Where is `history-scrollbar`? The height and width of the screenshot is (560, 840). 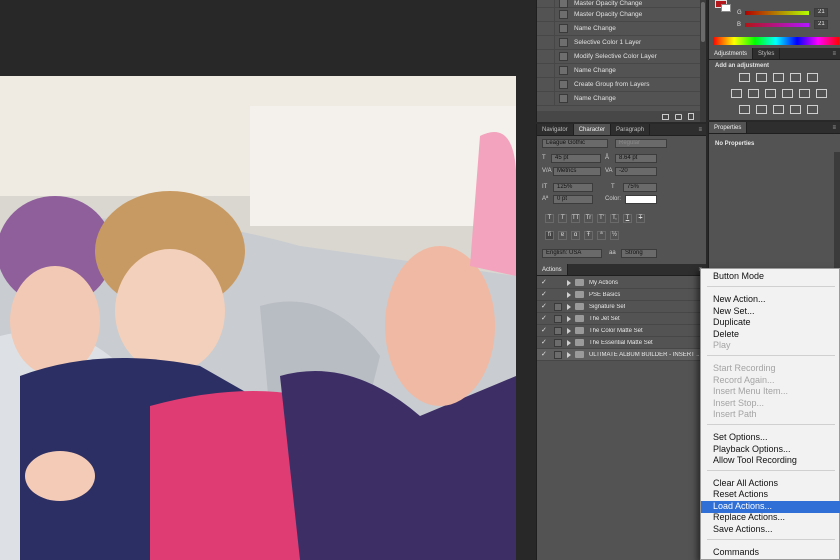 history-scrollbar is located at coordinates (703, 61).